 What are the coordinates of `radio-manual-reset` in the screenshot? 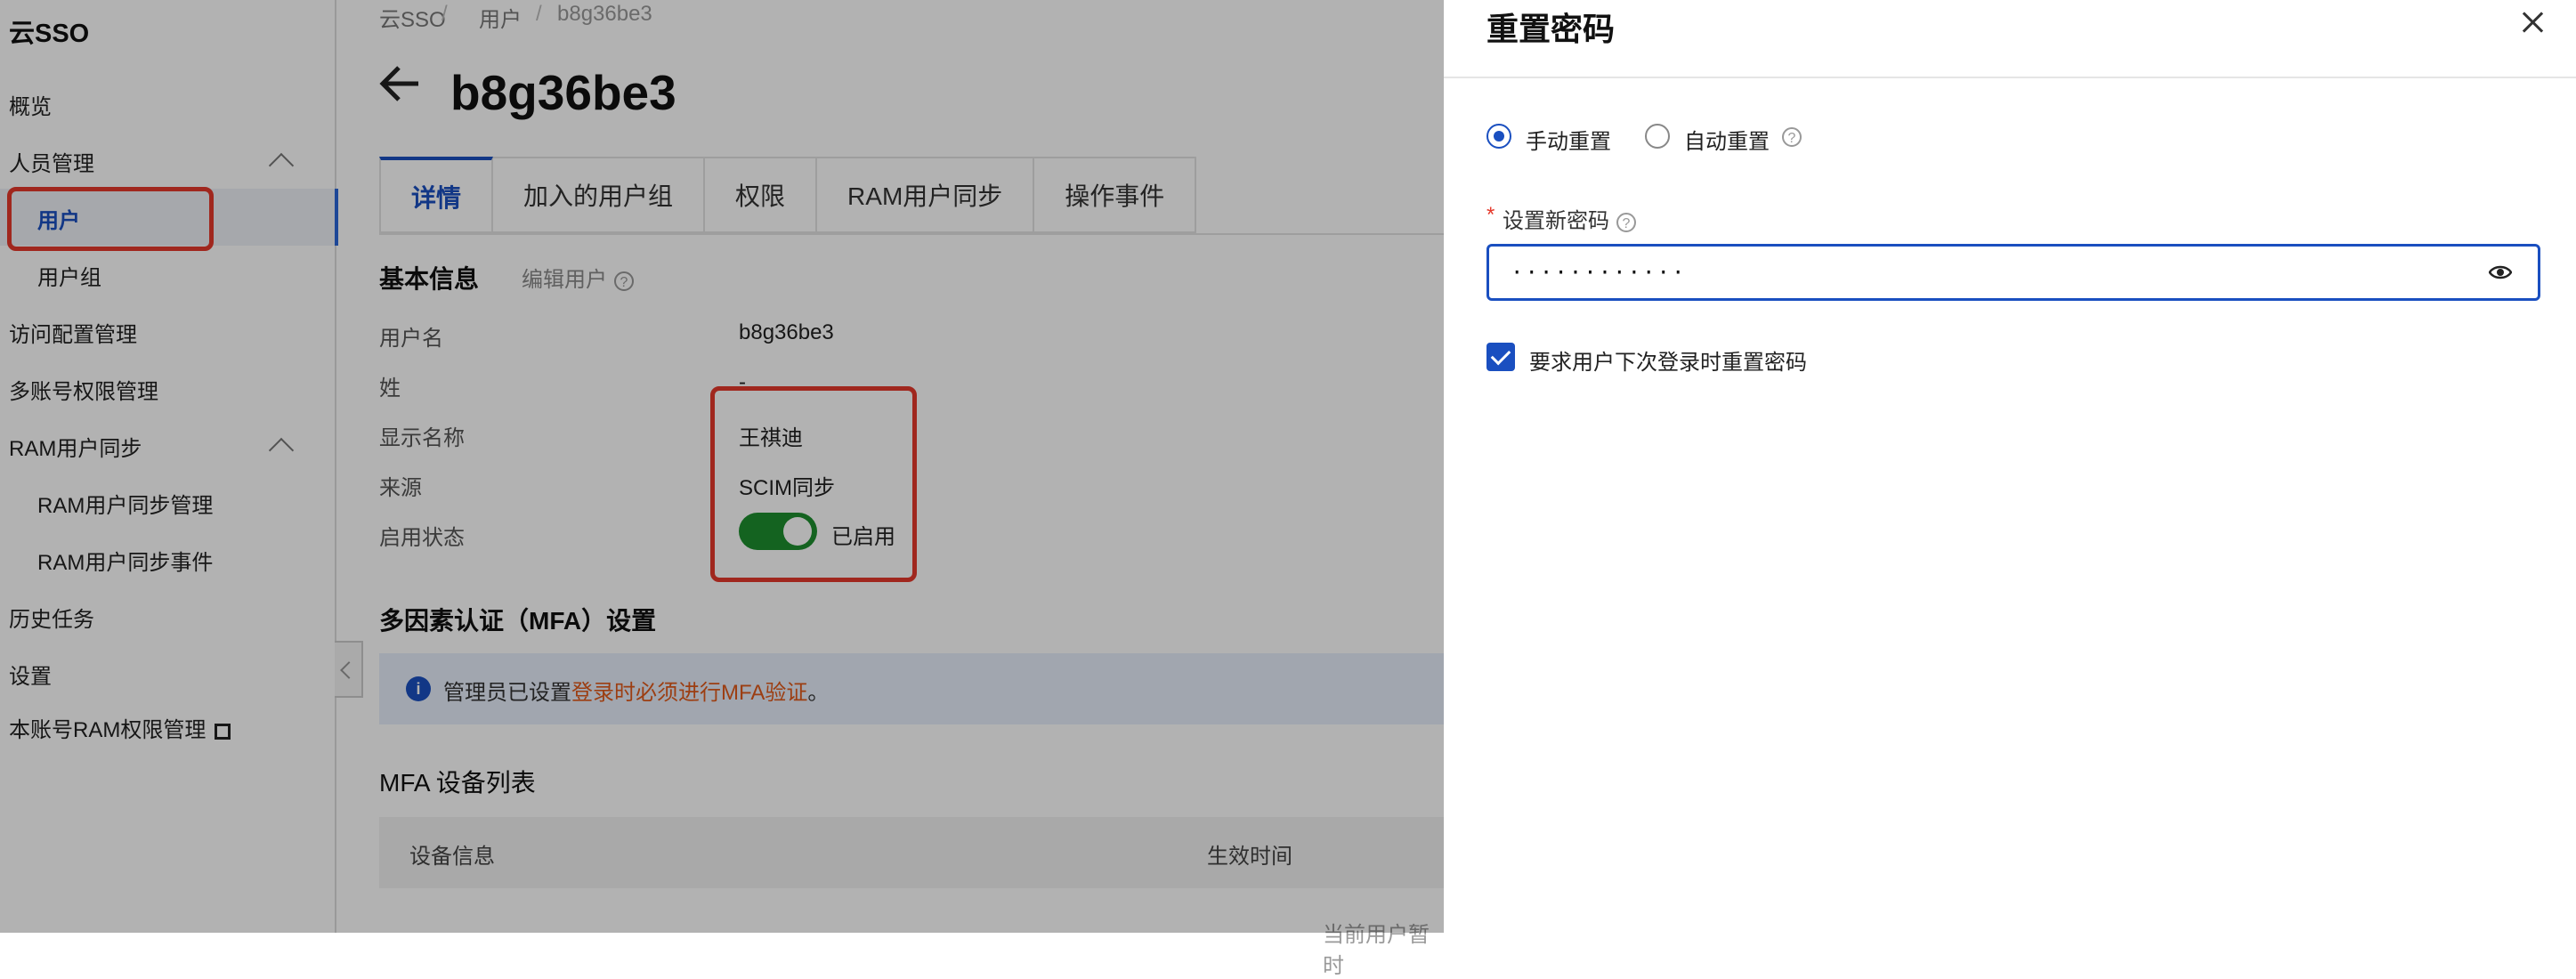 It's located at (1499, 136).